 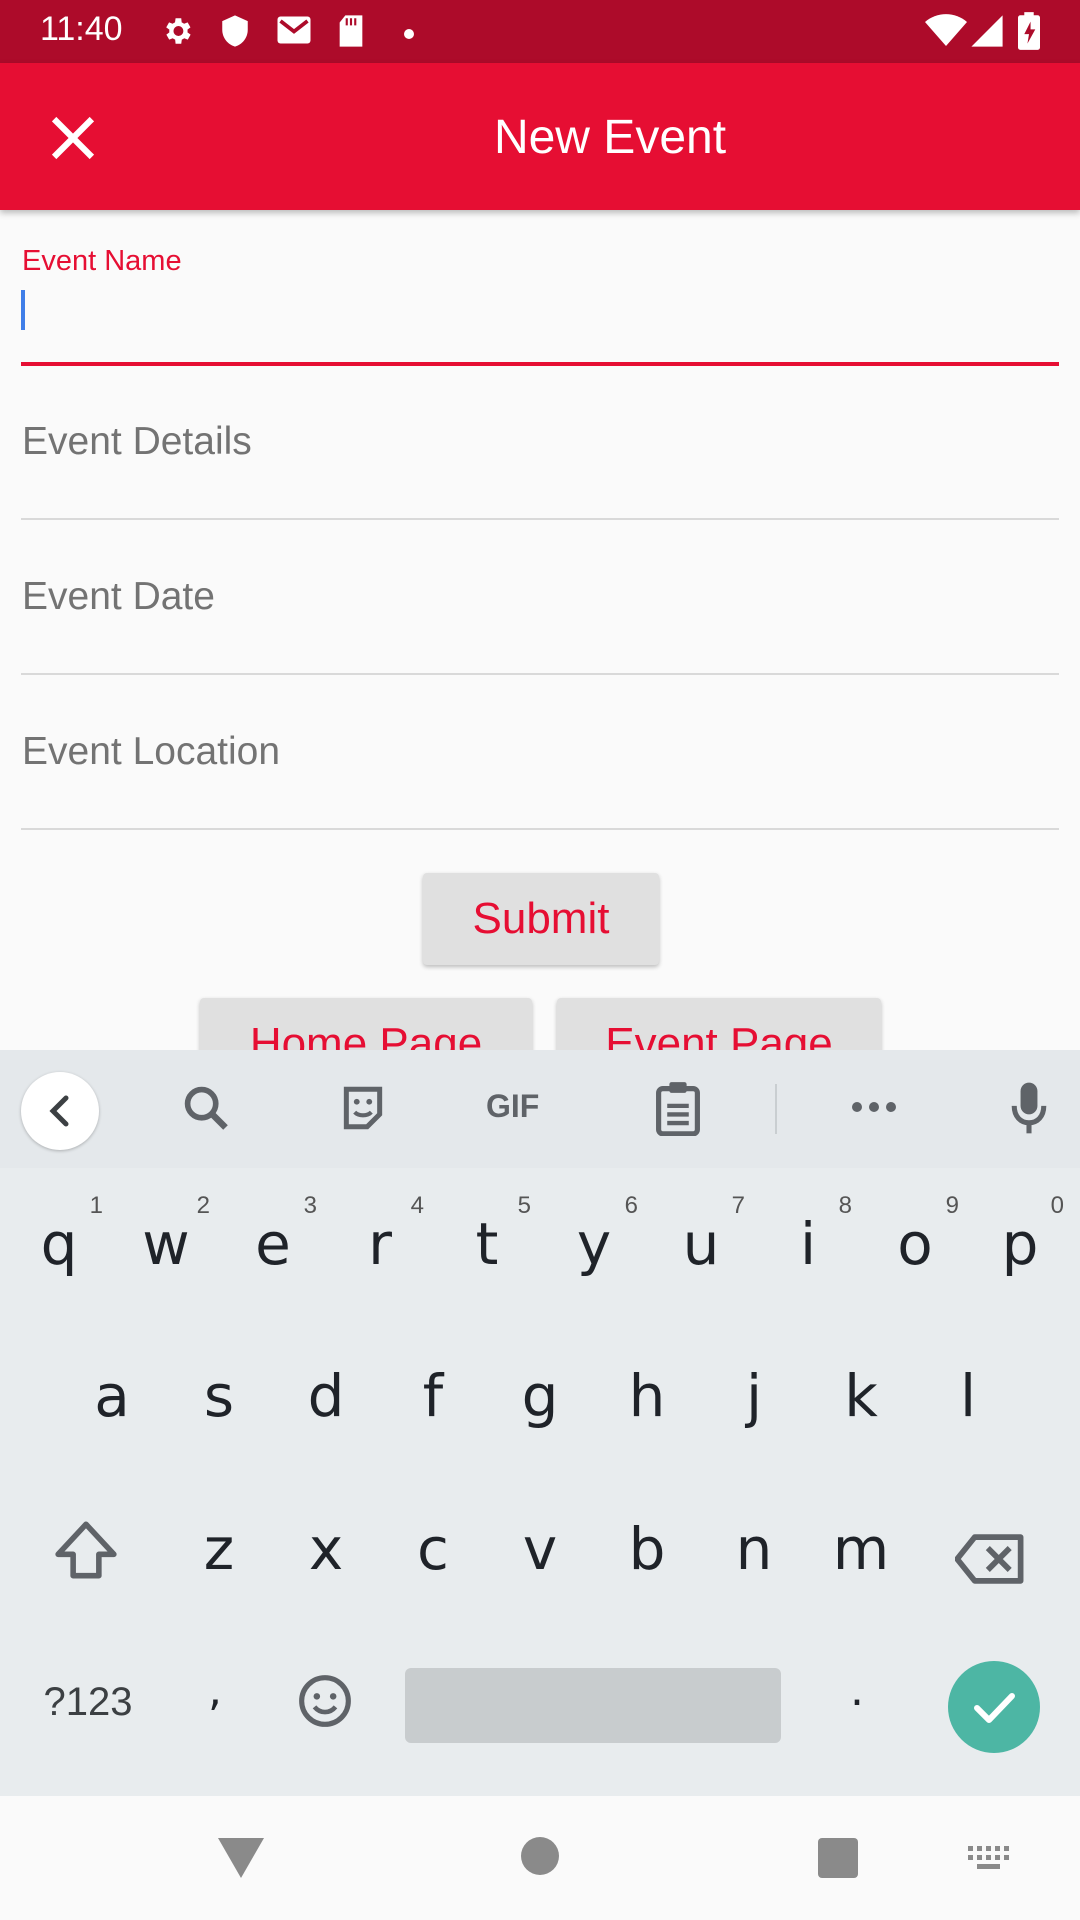 I want to click on key-j: j, so click(x=754, y=1396).